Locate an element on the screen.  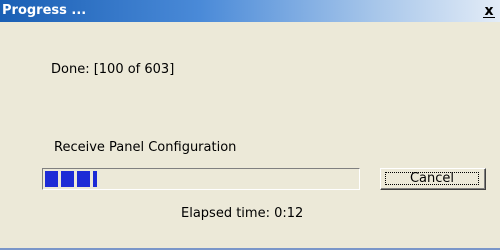
close-button: x is located at coordinates (489, 11).